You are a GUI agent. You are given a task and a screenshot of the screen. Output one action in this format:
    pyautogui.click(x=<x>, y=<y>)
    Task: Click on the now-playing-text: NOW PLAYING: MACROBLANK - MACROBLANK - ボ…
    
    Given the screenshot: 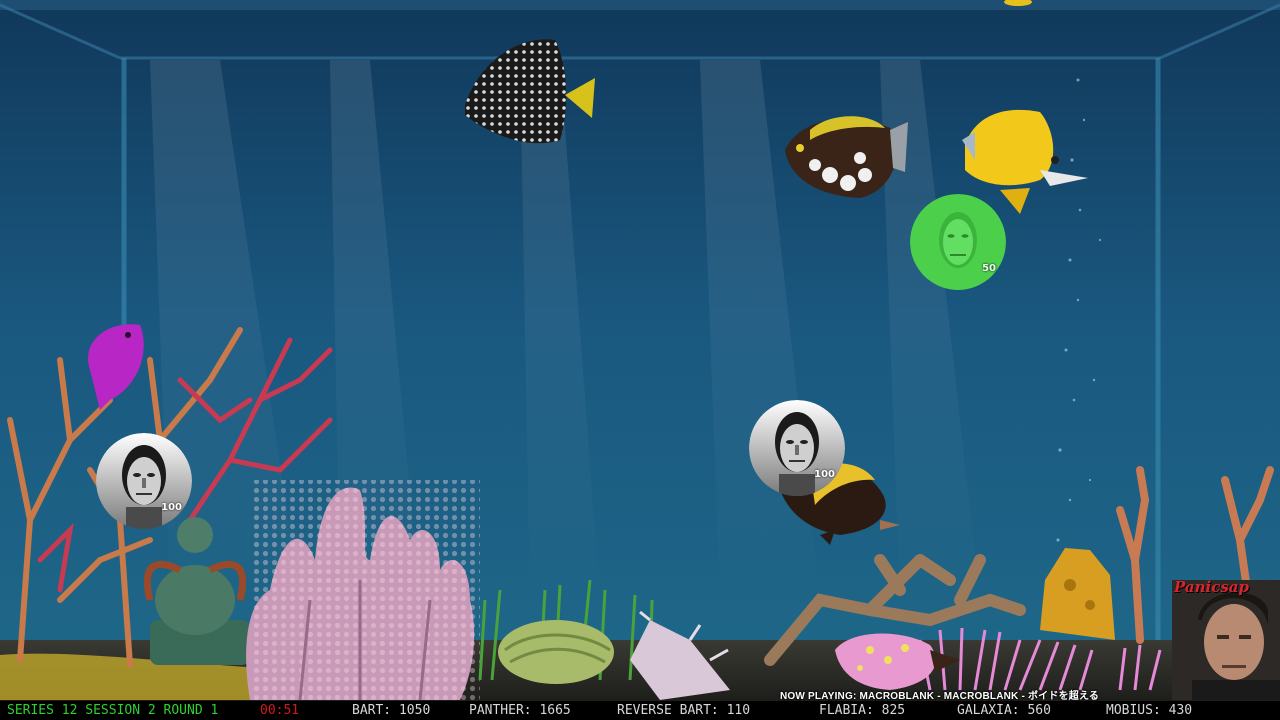 What is the action you would take?
    pyautogui.click(x=940, y=696)
    